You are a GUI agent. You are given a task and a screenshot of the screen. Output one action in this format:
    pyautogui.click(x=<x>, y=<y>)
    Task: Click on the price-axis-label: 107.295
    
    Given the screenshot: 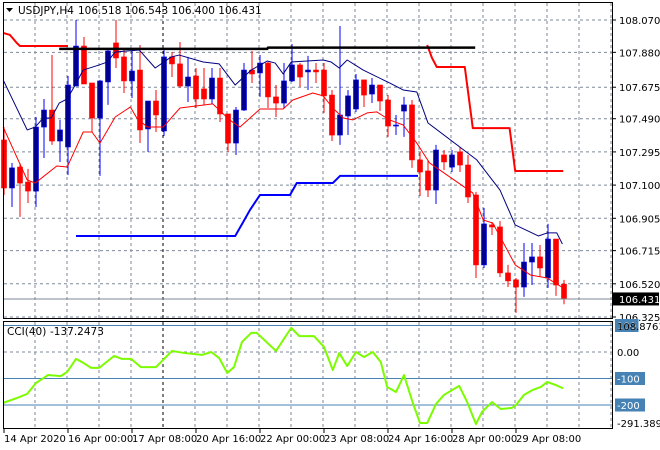 What is the action you would take?
    pyautogui.click(x=639, y=153)
    